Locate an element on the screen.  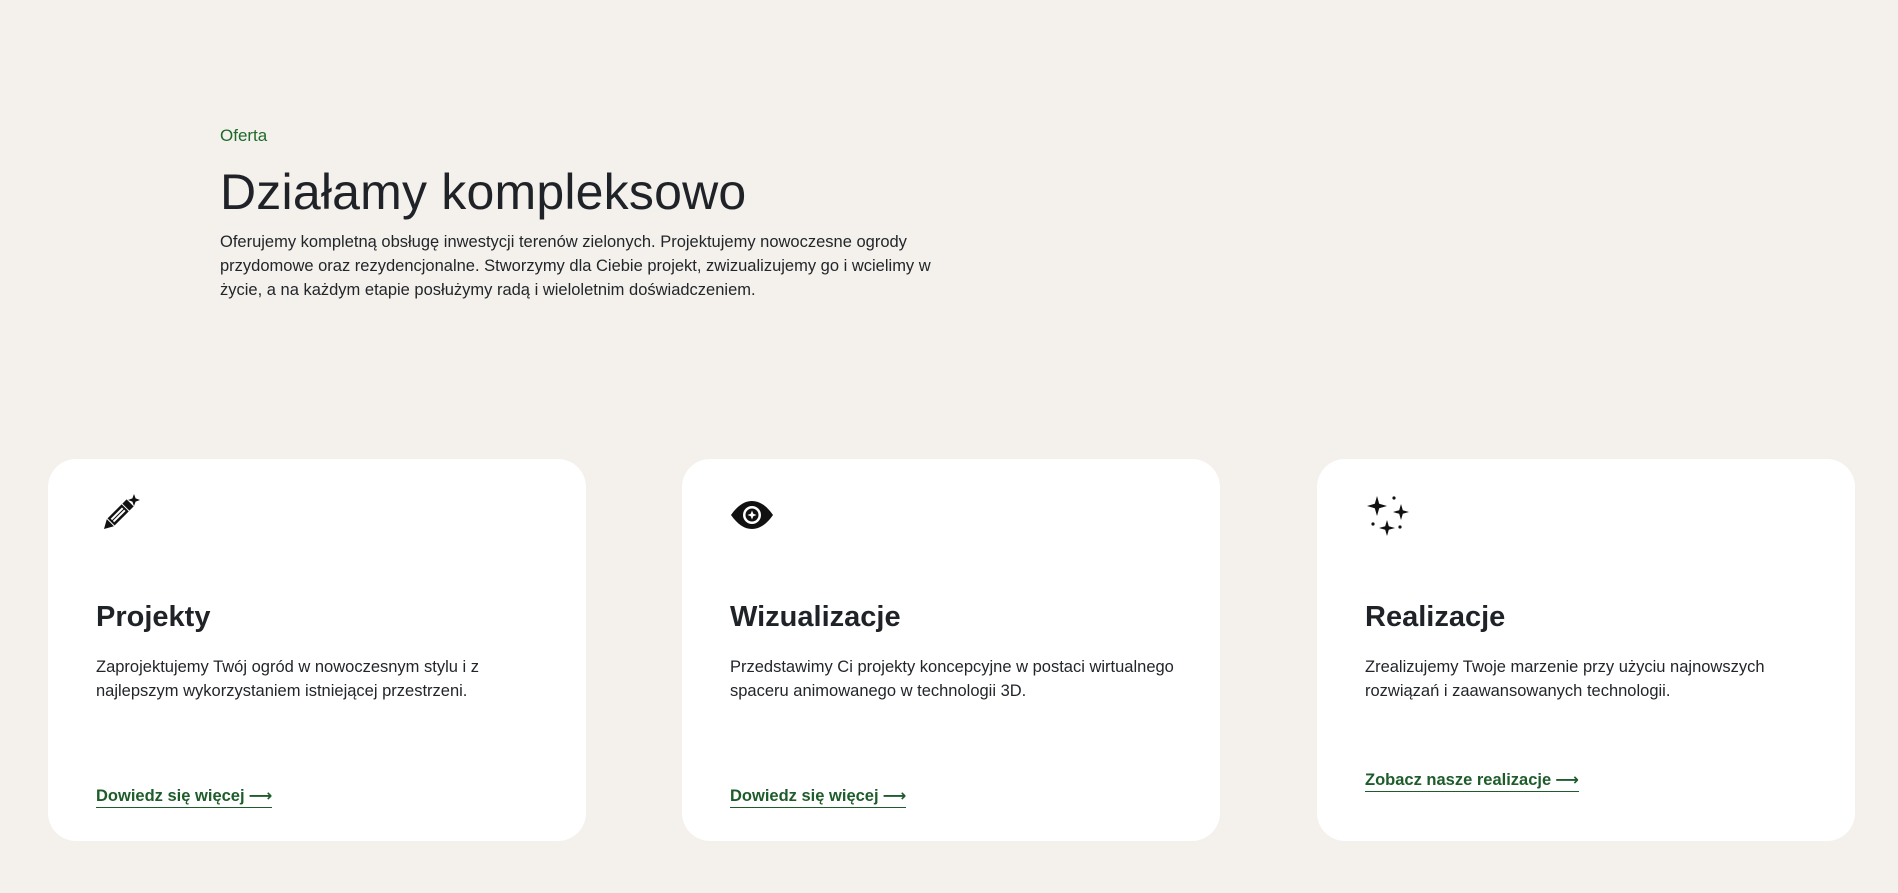
card-title: Wizualizacje is located at coordinates (815, 617).